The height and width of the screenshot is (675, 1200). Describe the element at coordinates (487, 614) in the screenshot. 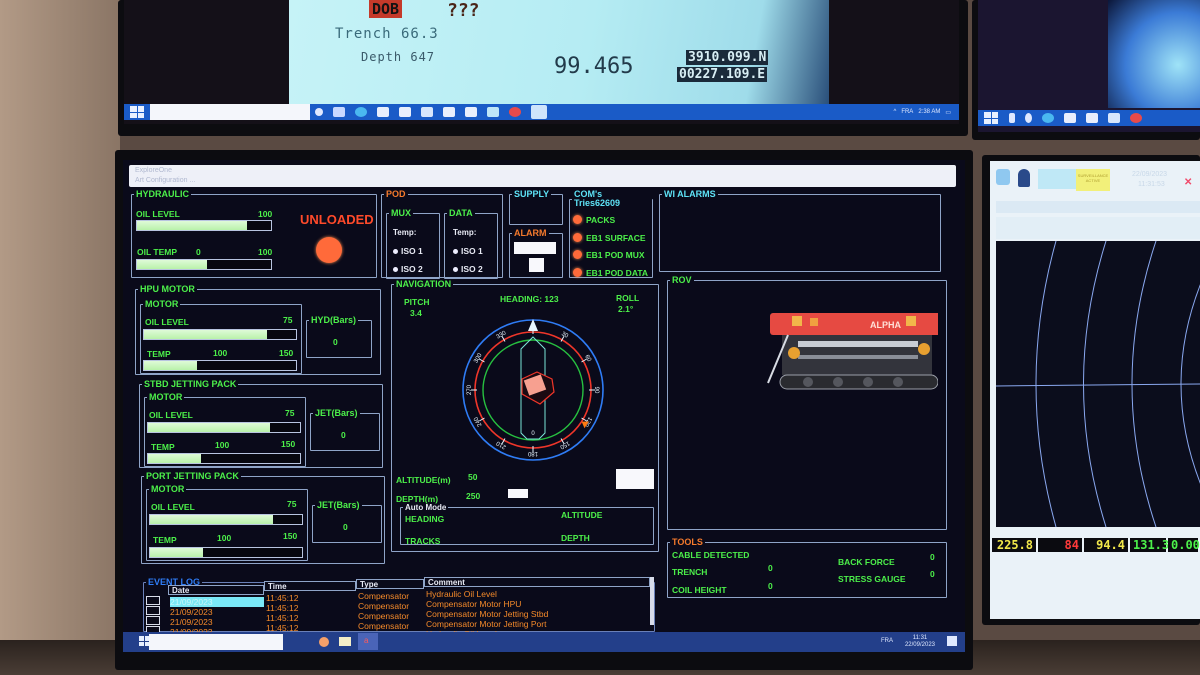

I see `event-comment: Compensator Motor Jetting Stbd` at that location.